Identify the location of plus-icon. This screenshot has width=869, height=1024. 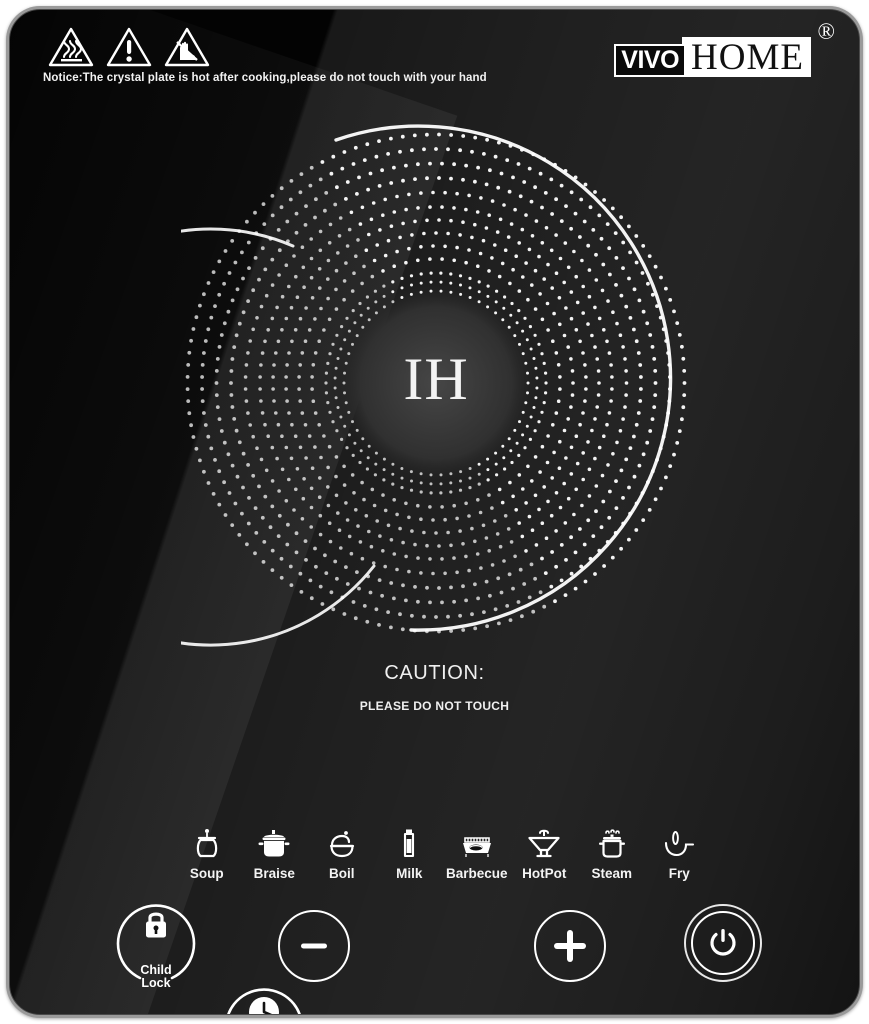
(570, 946).